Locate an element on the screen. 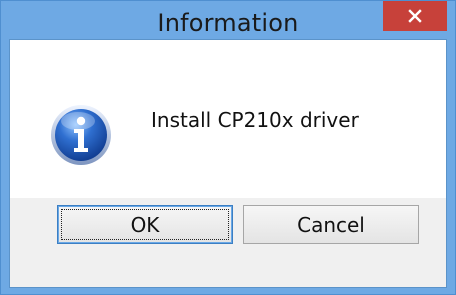 Image resolution: width=456 pixels, height=295 pixels. cancel-button-label: Cancel is located at coordinates (331, 224).